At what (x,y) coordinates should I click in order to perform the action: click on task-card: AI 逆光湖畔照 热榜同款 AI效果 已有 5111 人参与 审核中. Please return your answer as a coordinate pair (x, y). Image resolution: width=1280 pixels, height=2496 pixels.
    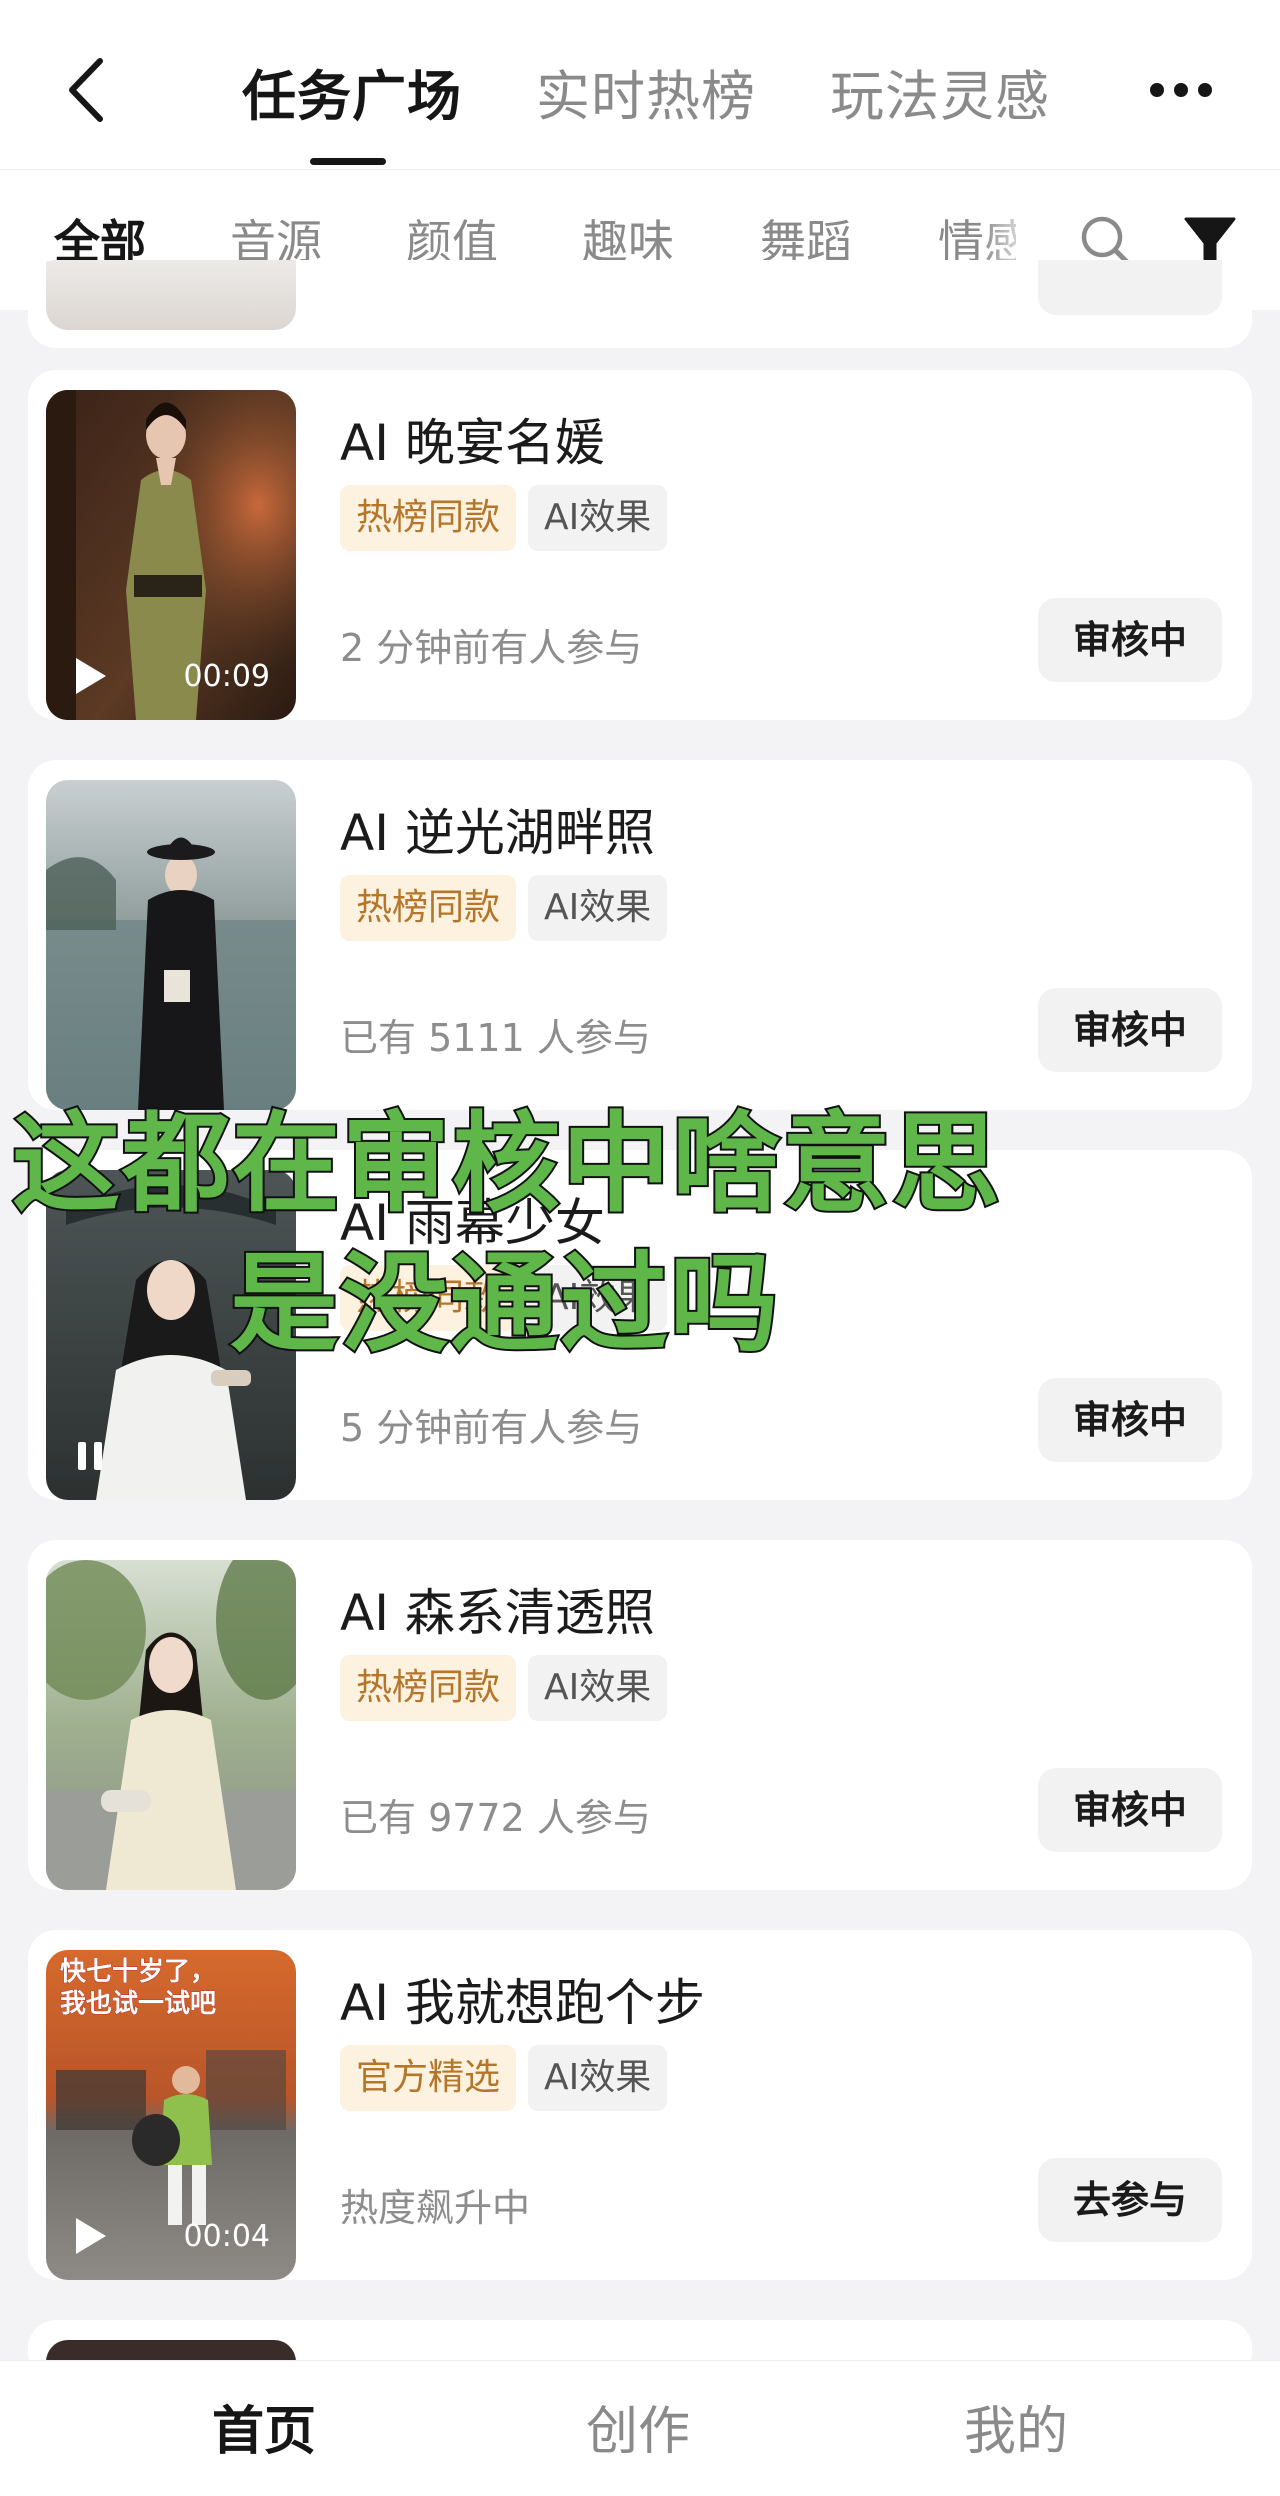
    Looking at the image, I should click on (640, 935).